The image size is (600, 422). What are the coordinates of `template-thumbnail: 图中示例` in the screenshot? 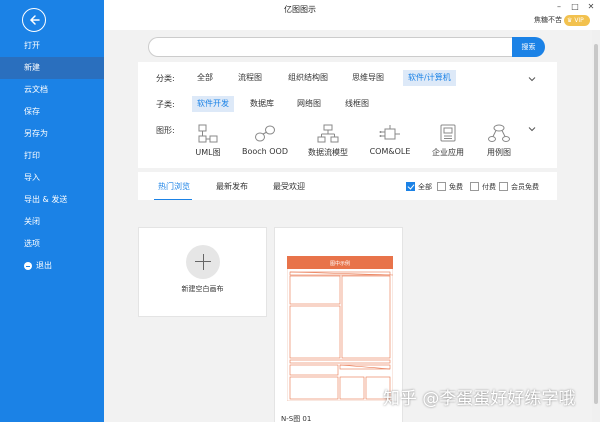 It's located at (340, 328).